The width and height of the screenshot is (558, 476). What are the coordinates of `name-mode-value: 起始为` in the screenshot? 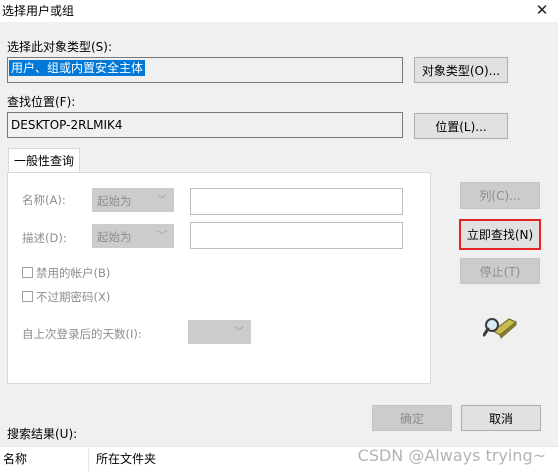 It's located at (114, 201).